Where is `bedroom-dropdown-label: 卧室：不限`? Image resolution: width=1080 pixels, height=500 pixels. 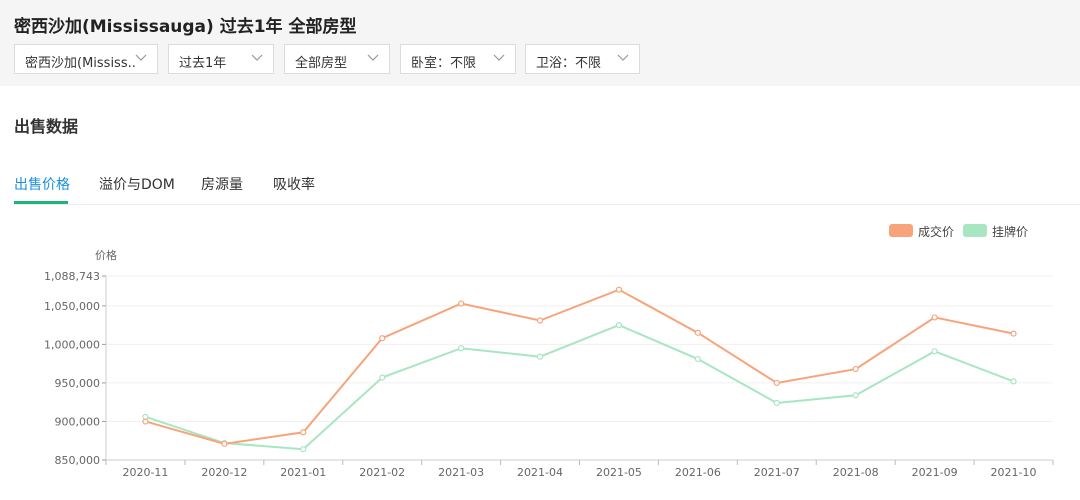
bedroom-dropdown-label: 卧室：不限 is located at coordinates (444, 63).